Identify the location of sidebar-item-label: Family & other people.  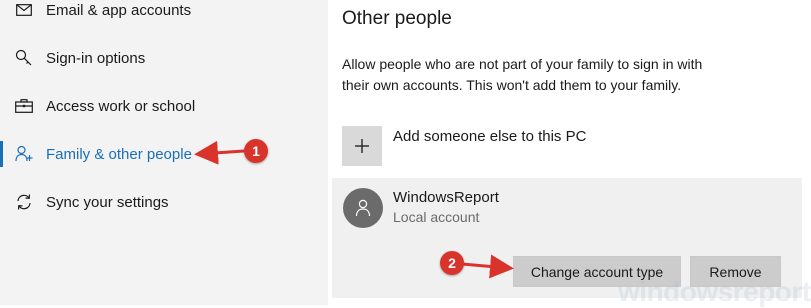
(119, 154).